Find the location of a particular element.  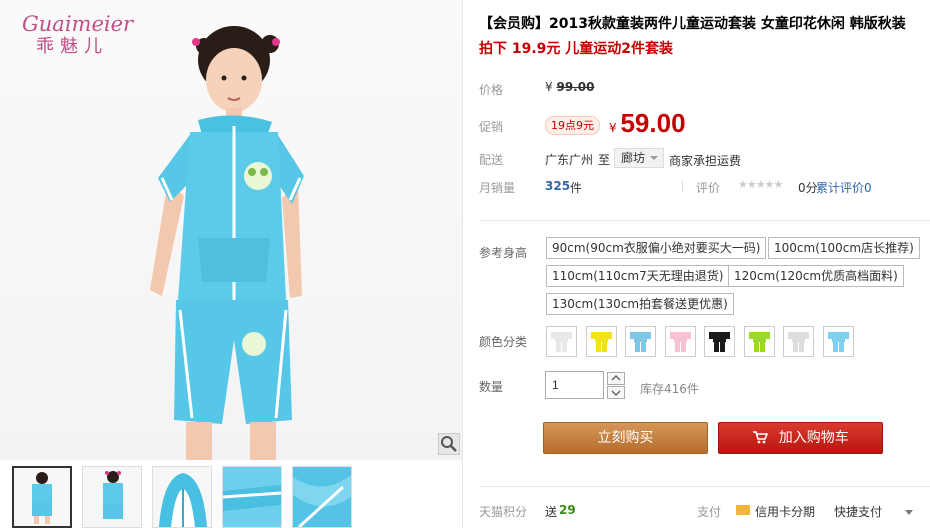

promo-label: 促销 is located at coordinates (491, 127).